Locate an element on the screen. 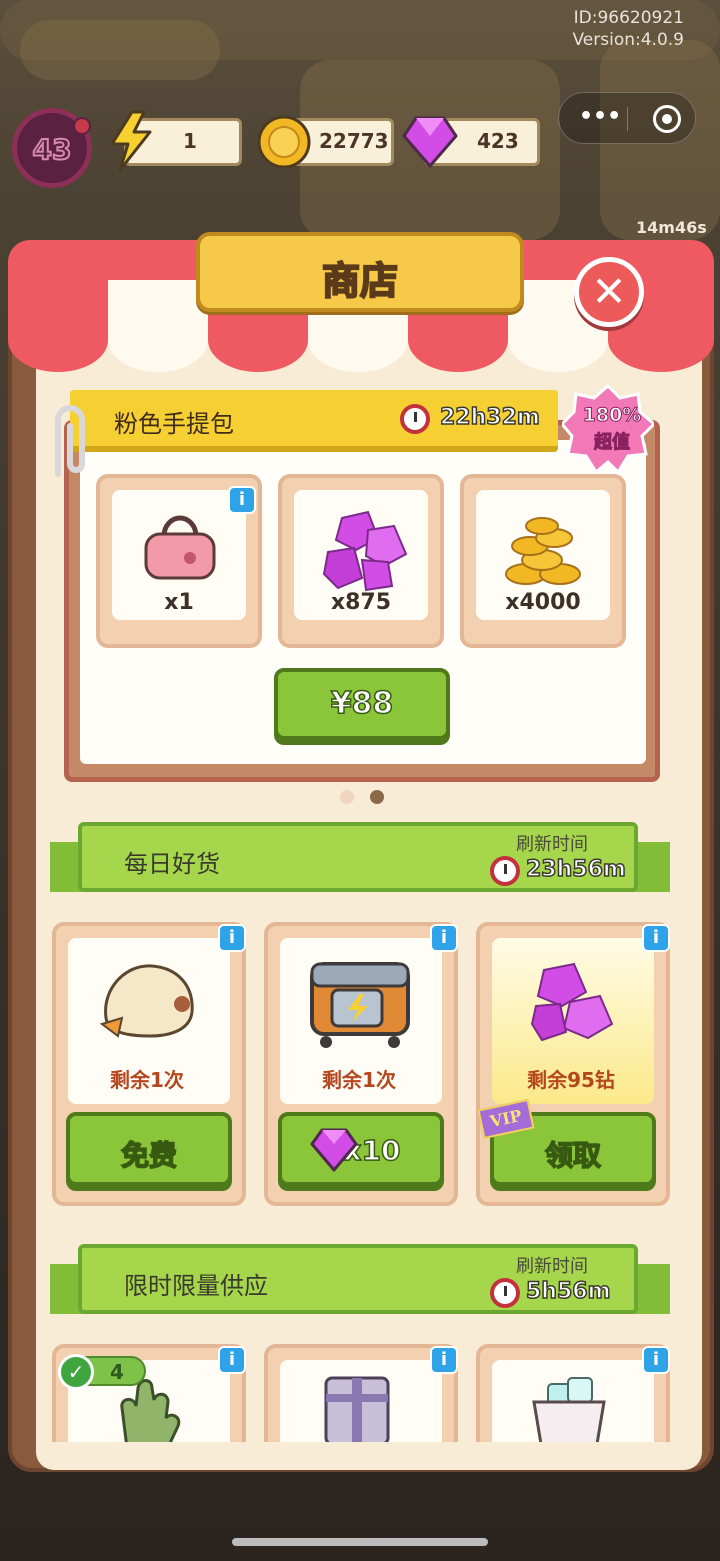  gem-purchase-button: x10 is located at coordinates (361, 1149).